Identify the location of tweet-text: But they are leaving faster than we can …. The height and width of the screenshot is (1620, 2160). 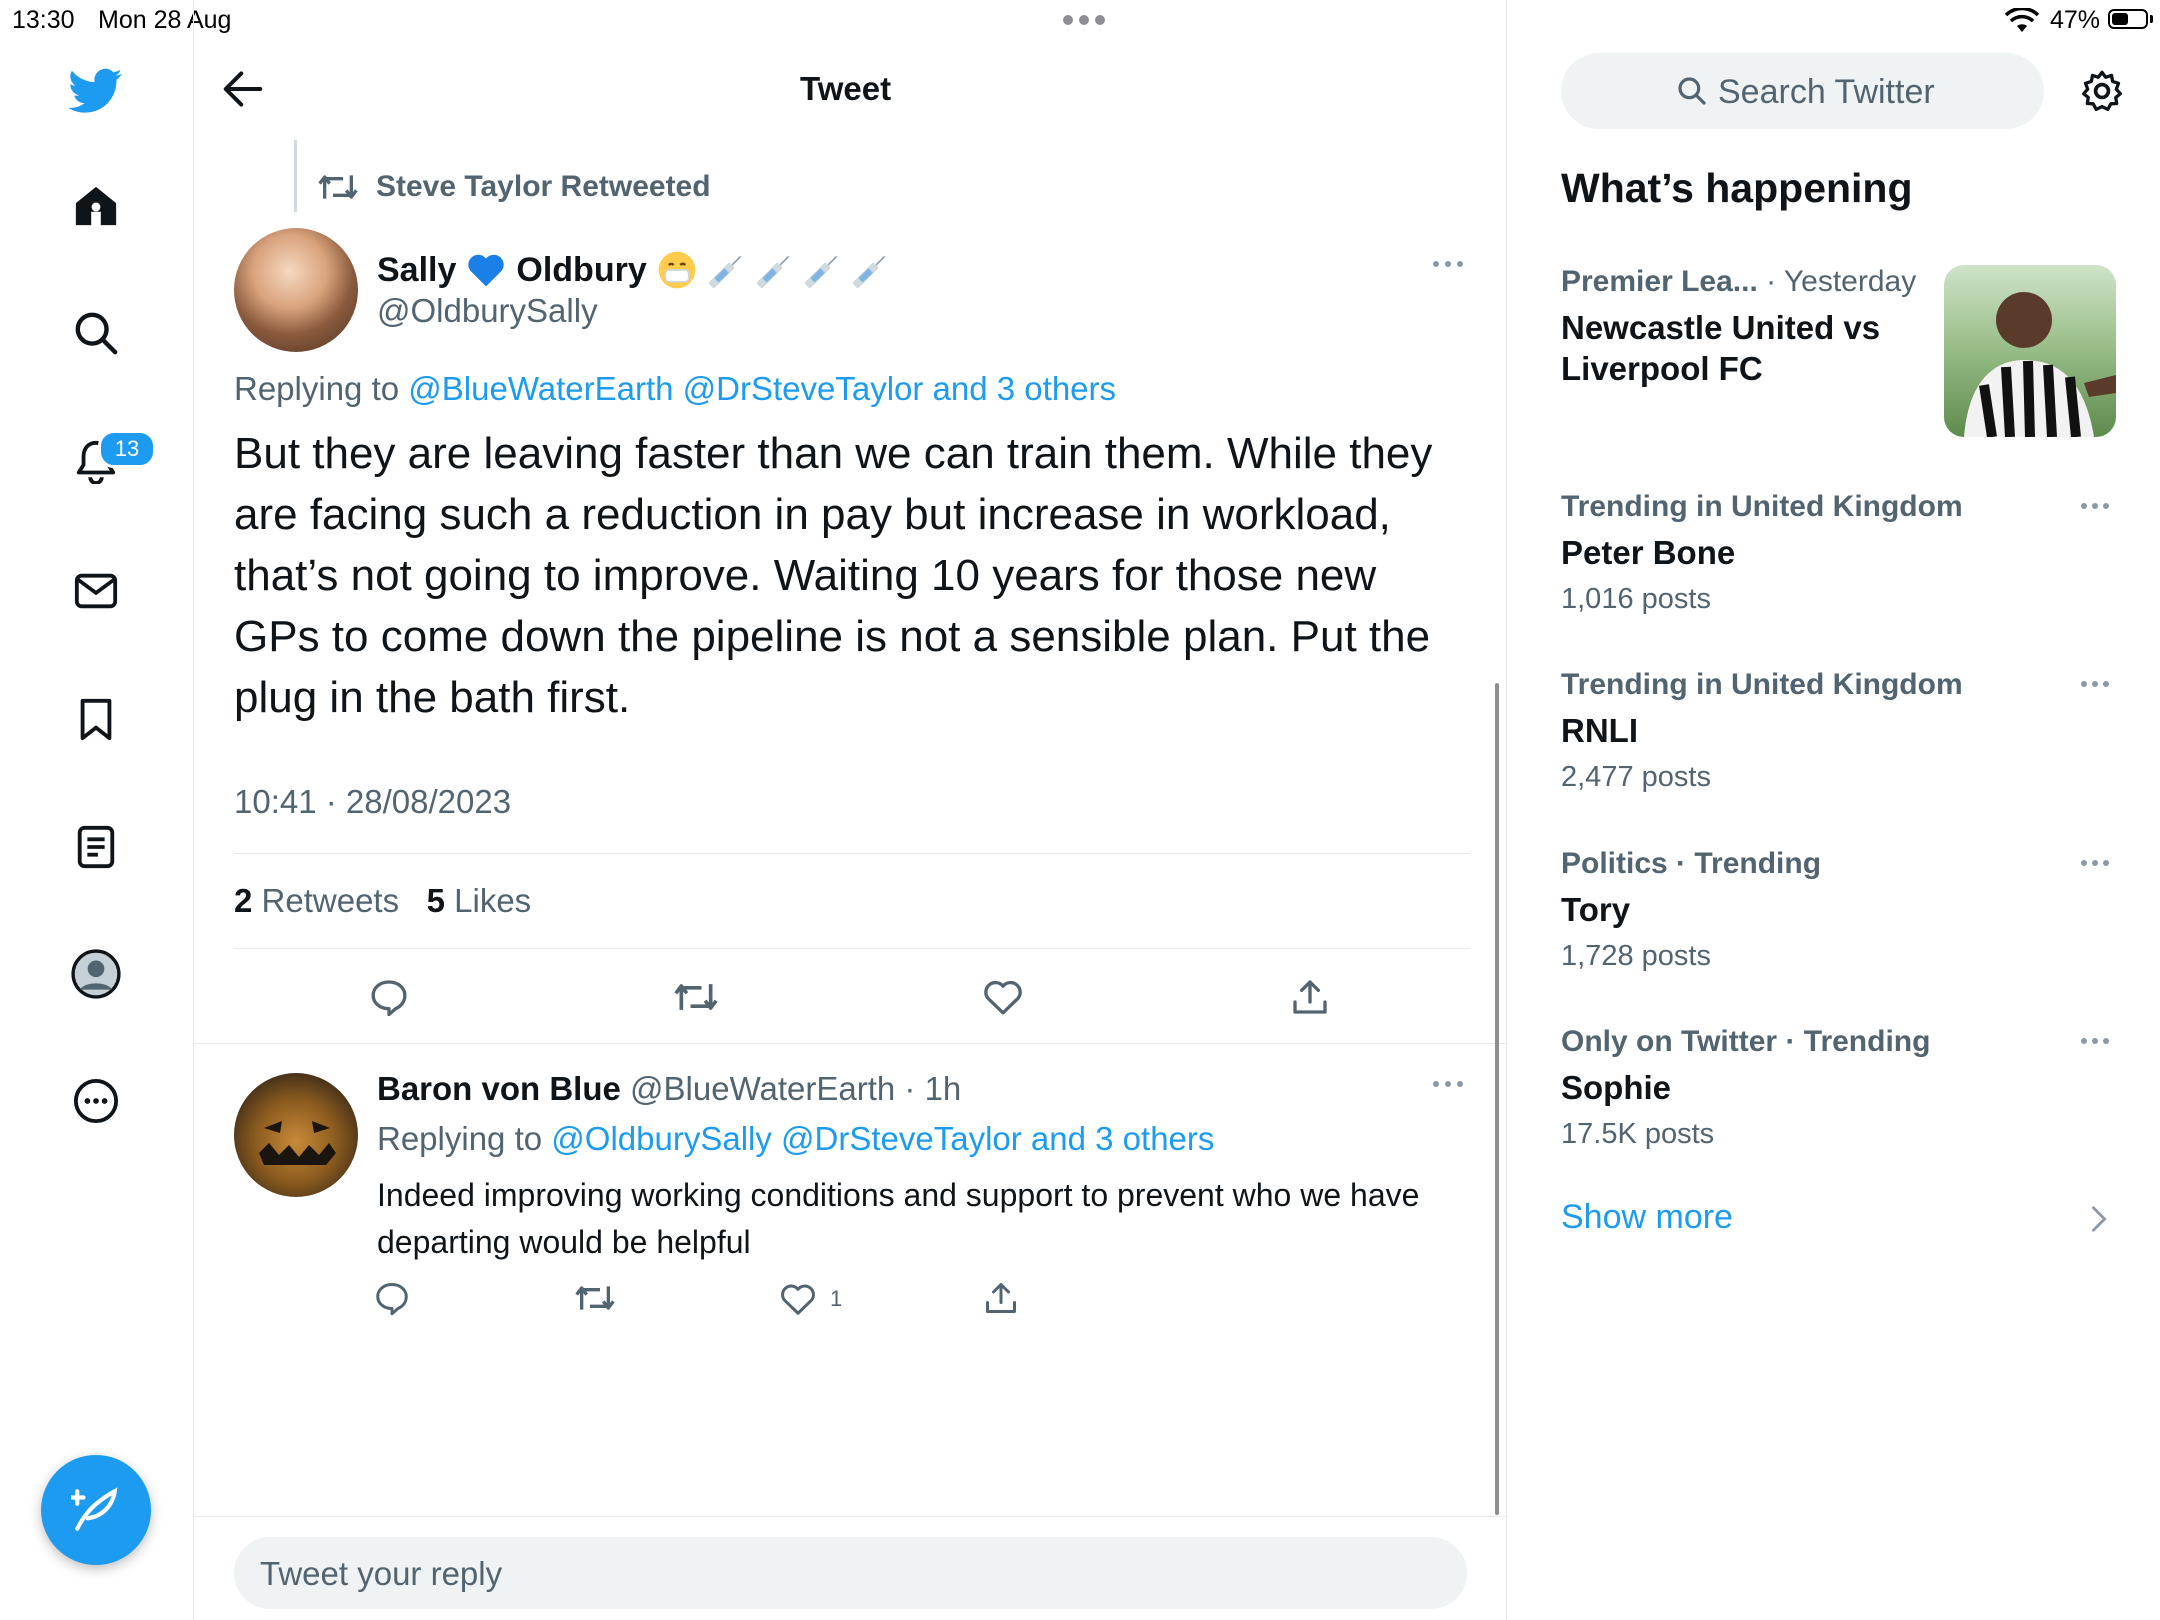
(833, 575).